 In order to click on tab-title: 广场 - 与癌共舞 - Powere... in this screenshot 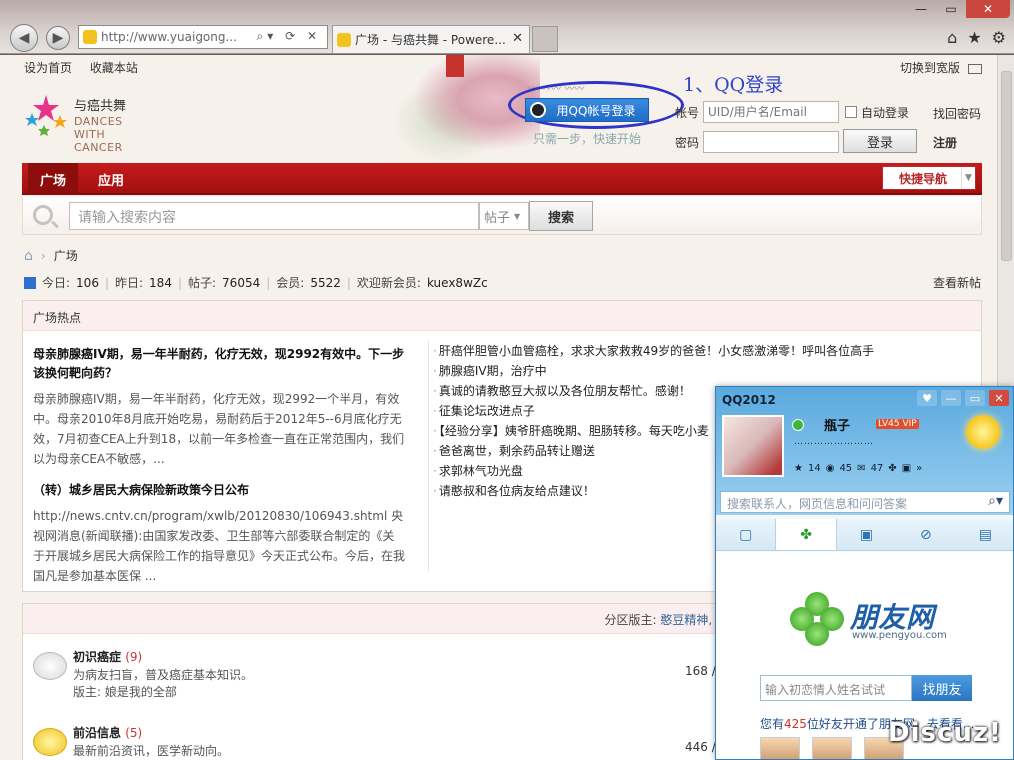, I will do `click(430, 40)`.